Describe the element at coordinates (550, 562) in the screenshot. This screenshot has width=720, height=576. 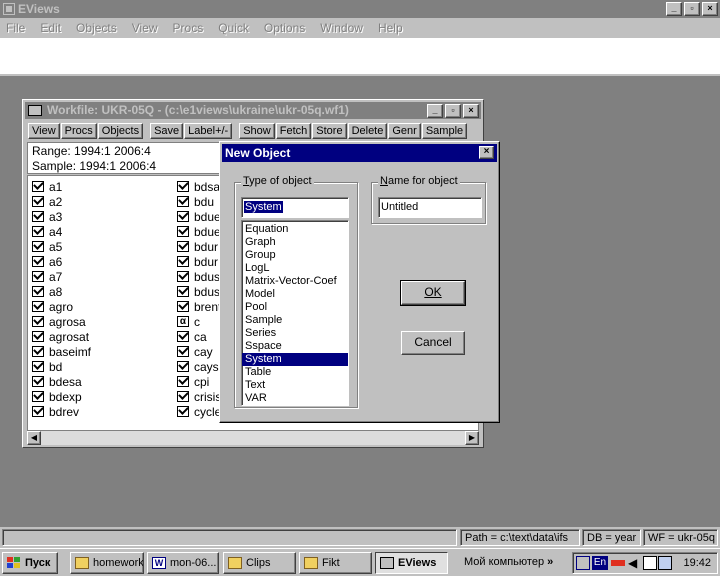
I see `toolbar-chevron-icon: »` at that location.